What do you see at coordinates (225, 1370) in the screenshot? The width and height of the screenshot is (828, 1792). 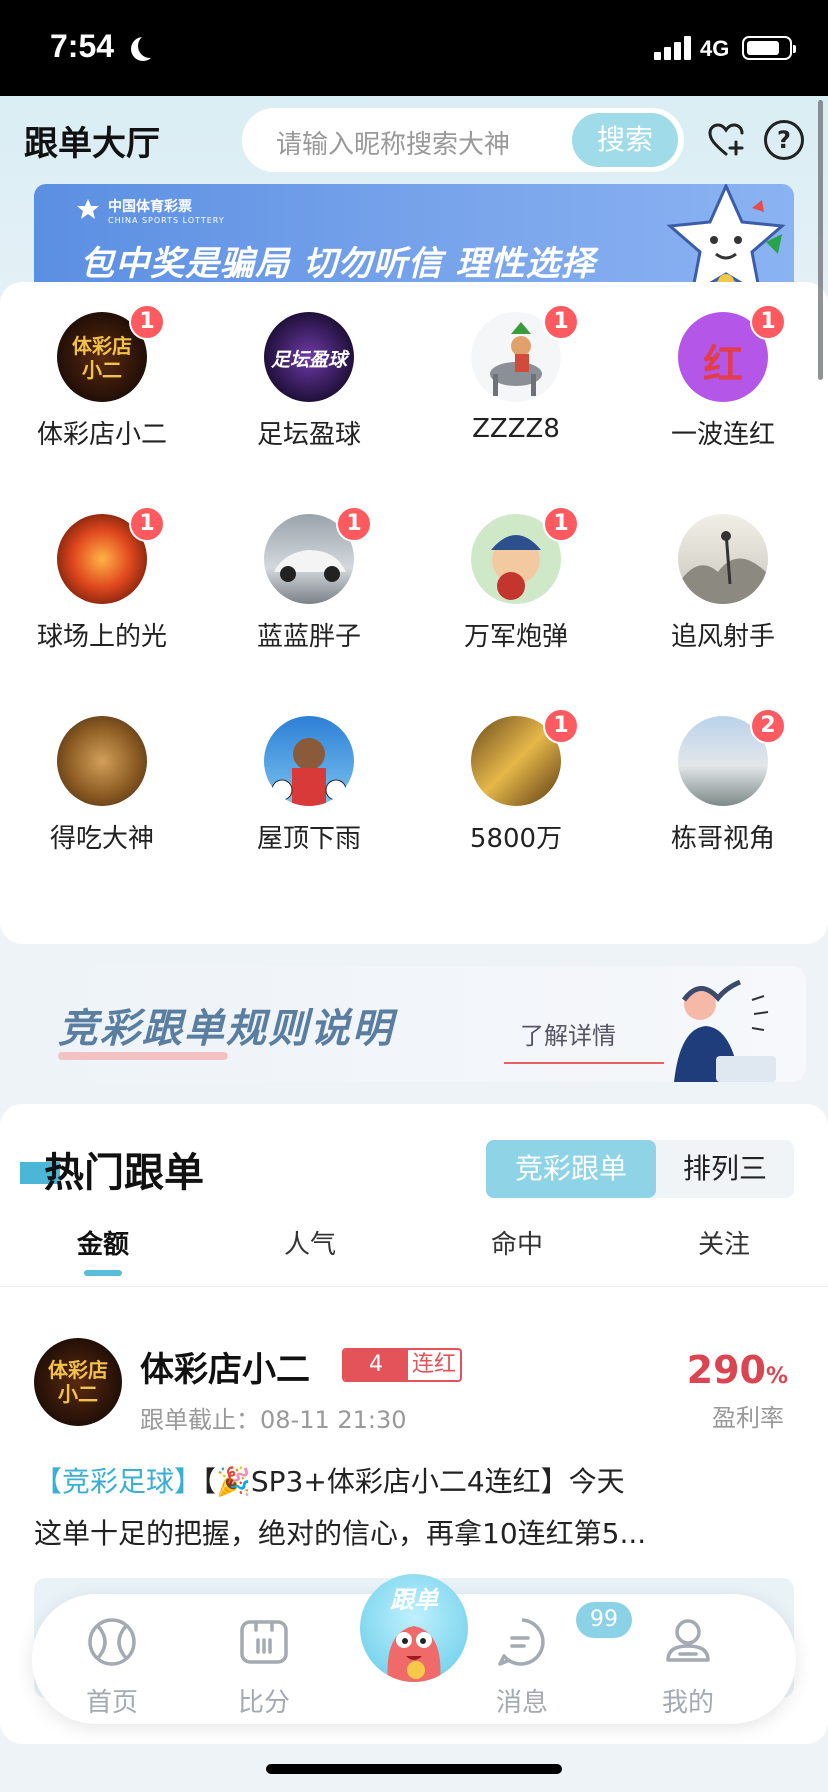 I see `post-author-name: 体彩店小二` at bounding box center [225, 1370].